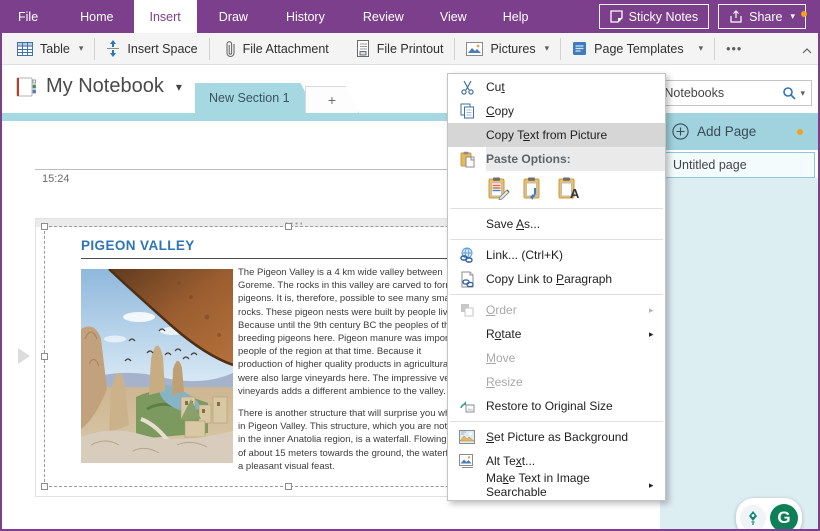 The width and height of the screenshot is (820, 531). I want to click on cut-icon, so click(467, 87).